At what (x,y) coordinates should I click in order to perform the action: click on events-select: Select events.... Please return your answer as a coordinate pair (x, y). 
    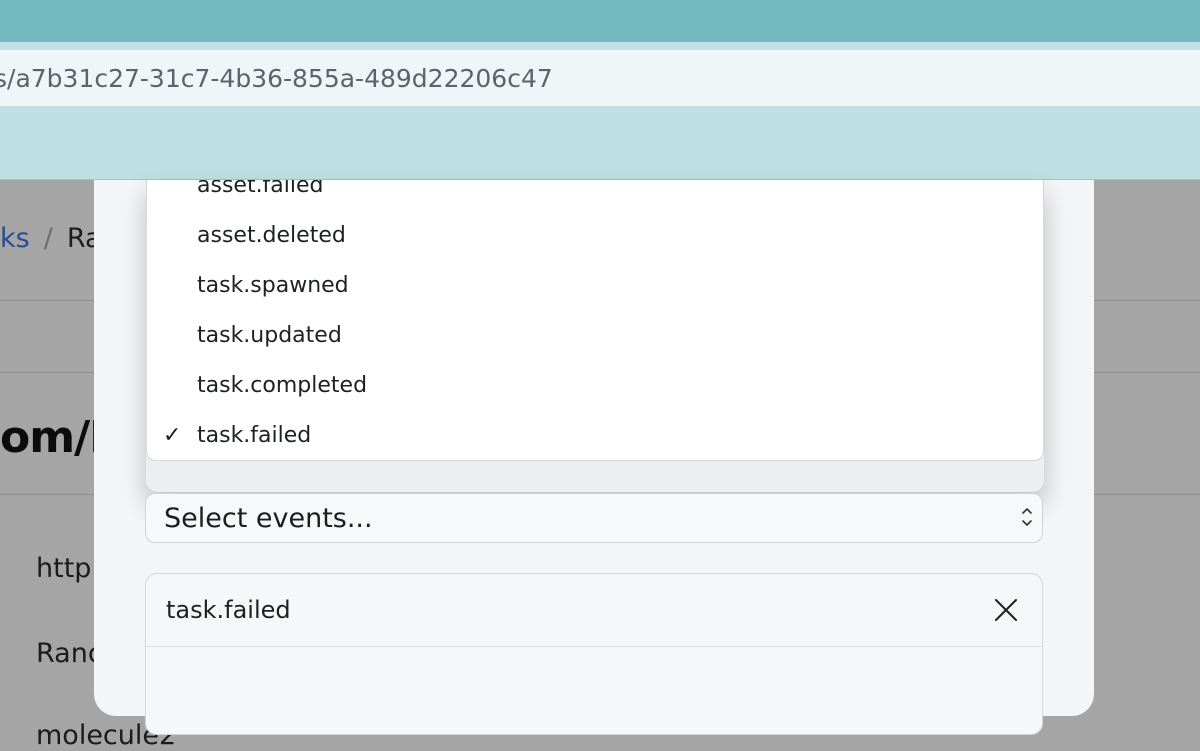
    Looking at the image, I should click on (594, 518).